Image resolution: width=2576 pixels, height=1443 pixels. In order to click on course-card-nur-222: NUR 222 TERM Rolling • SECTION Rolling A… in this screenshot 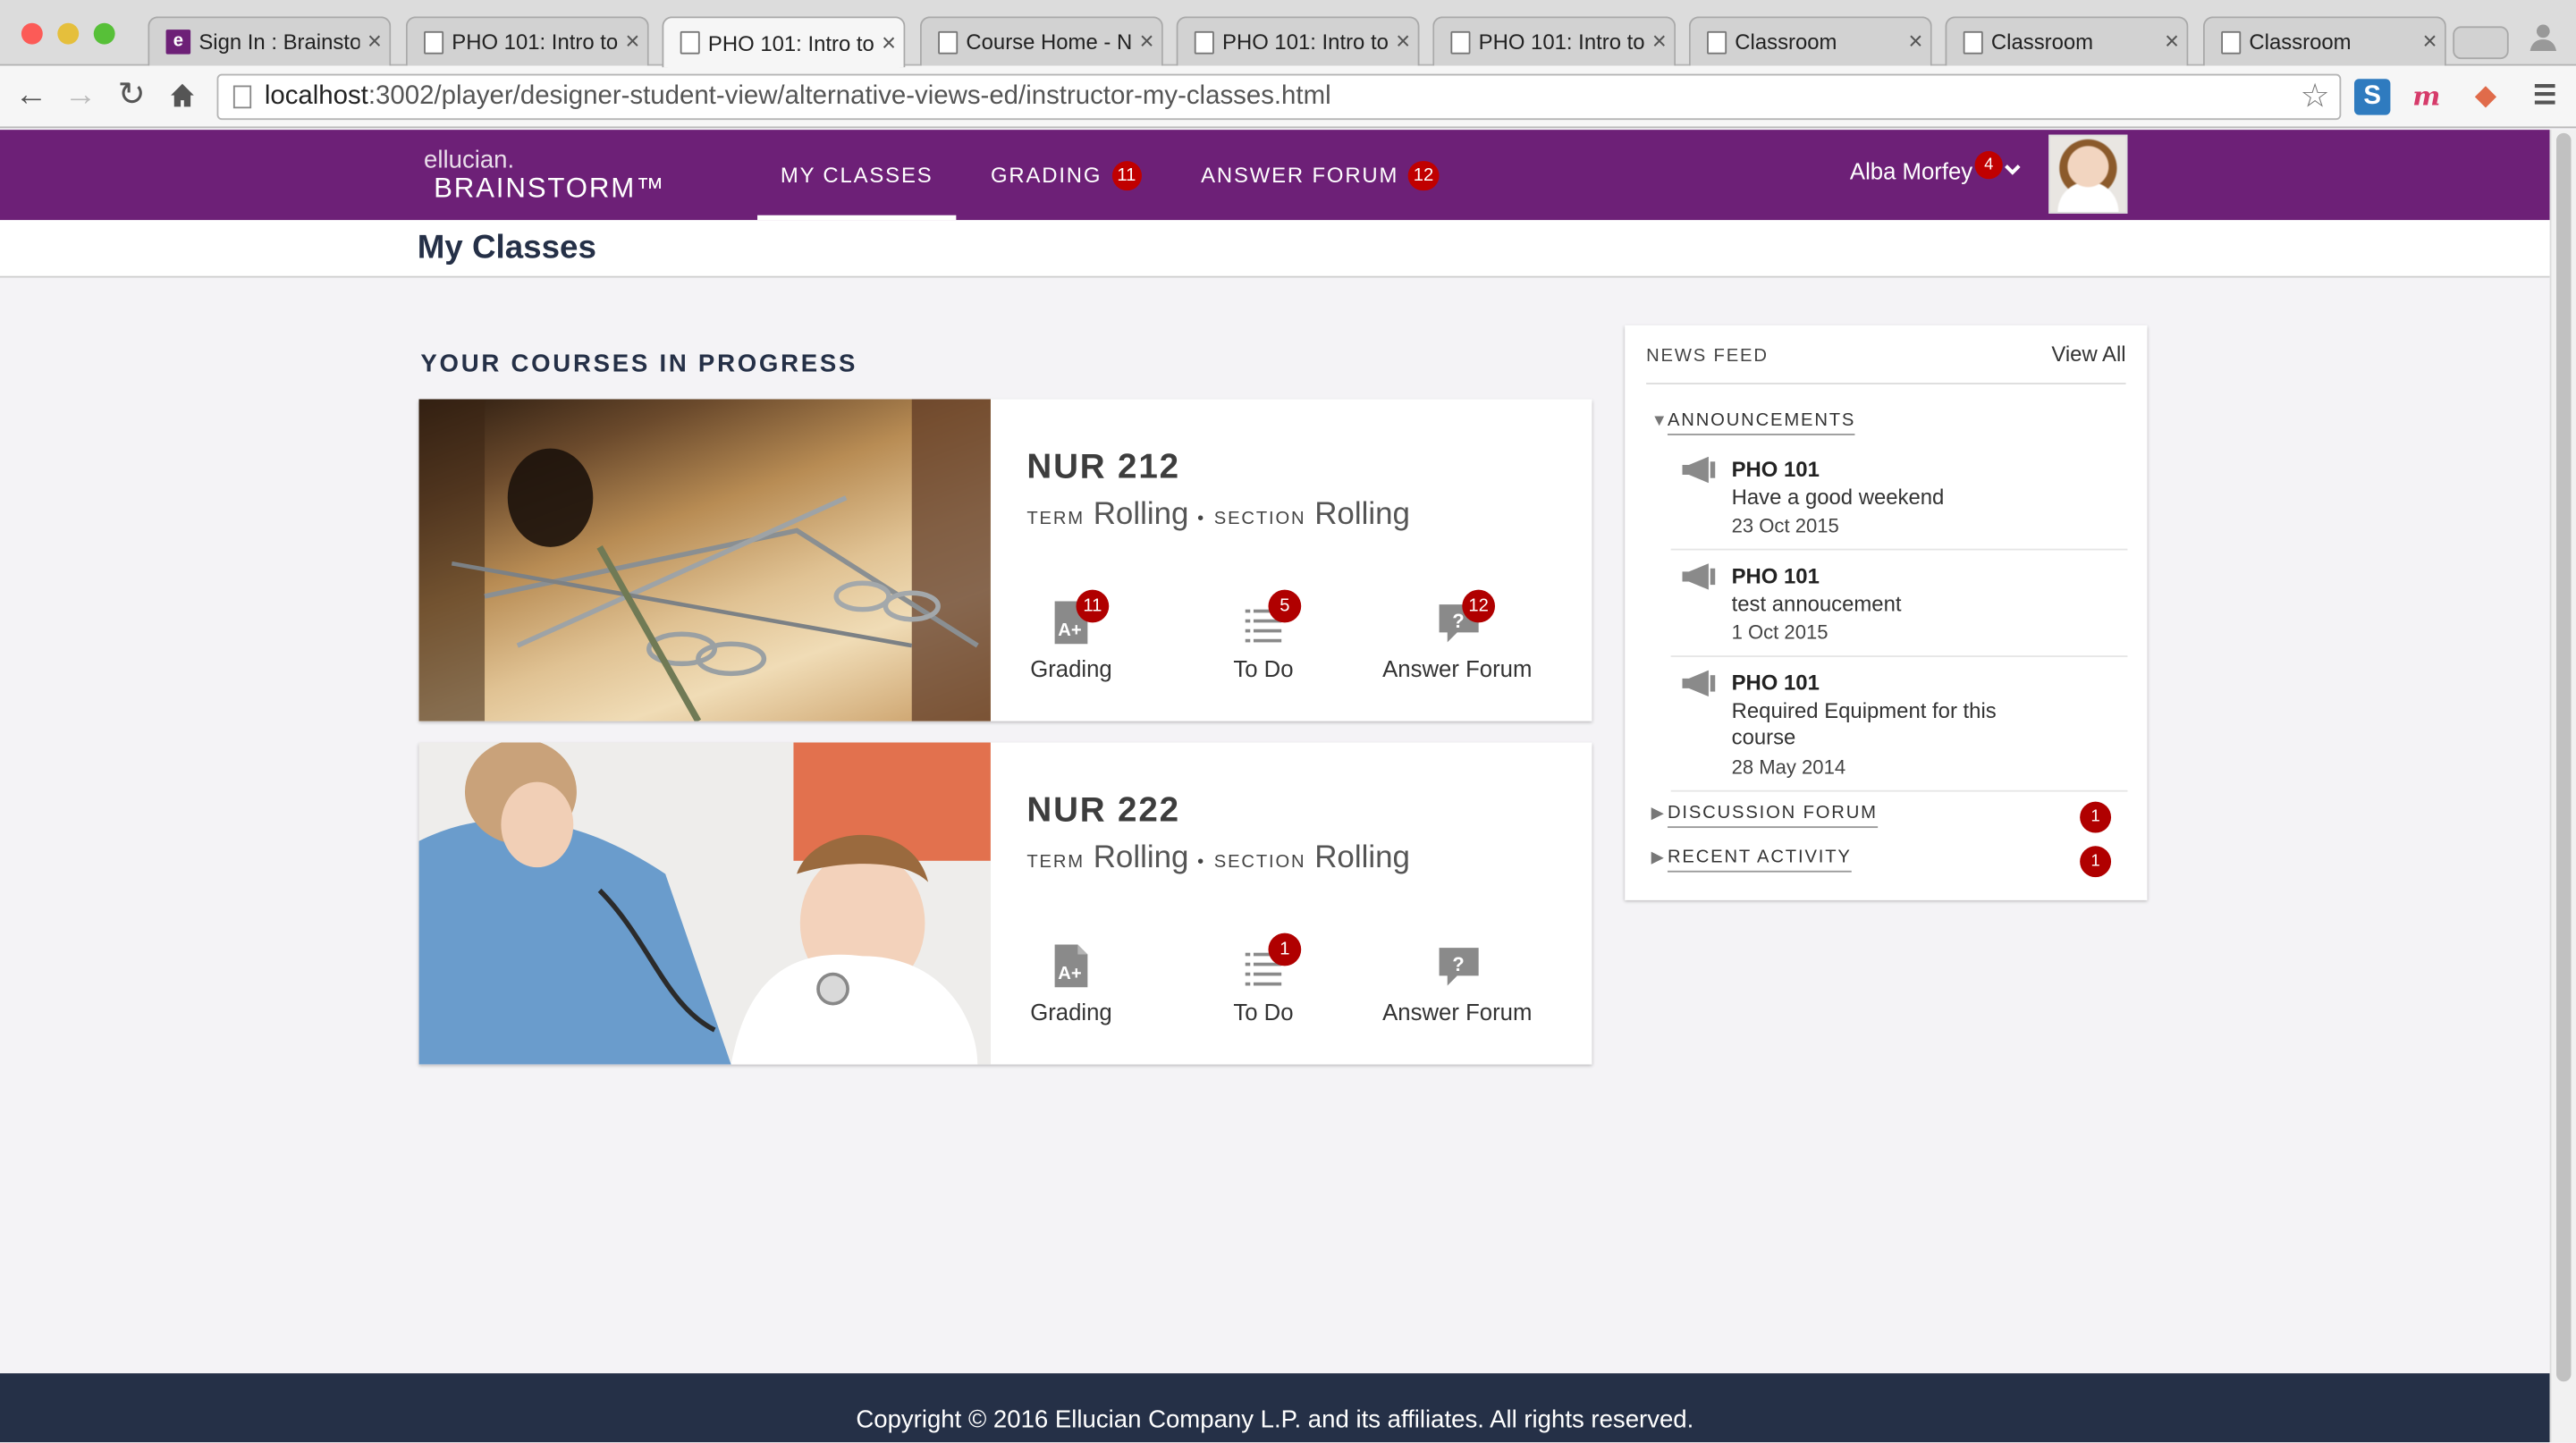, I will do `click(1005, 903)`.